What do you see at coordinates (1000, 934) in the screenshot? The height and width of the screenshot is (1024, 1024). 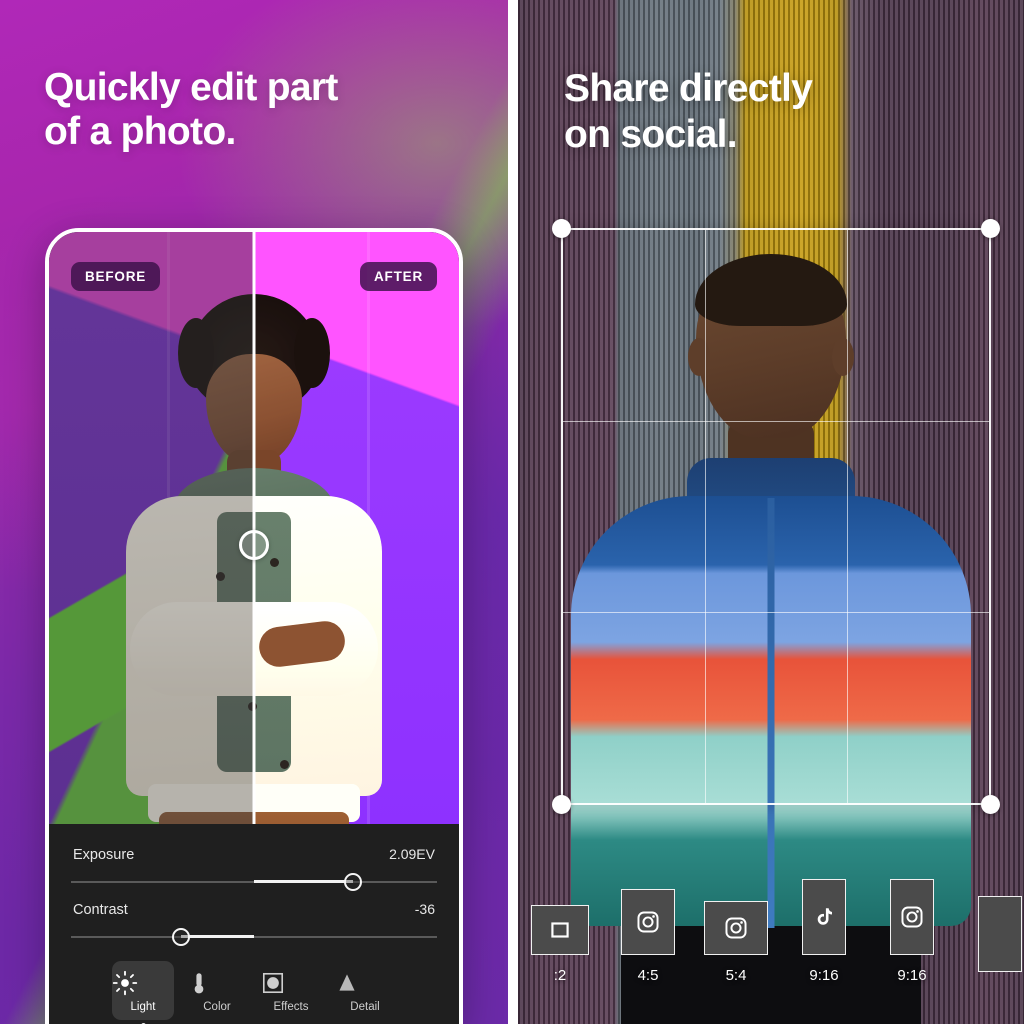 I see `partial-icon` at bounding box center [1000, 934].